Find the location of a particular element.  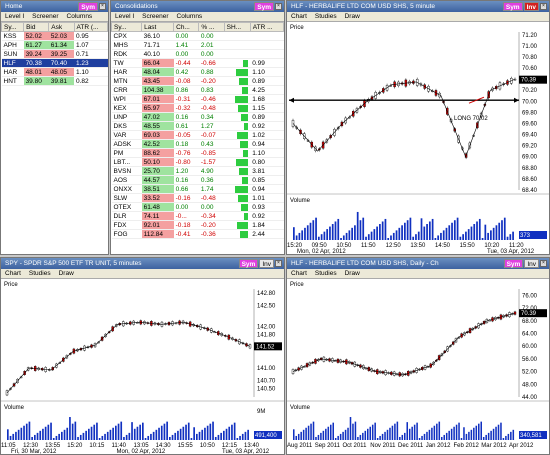

table-row: FOG 112.84 -0.41 -0.36 2.44 is located at coordinates (197, 234).